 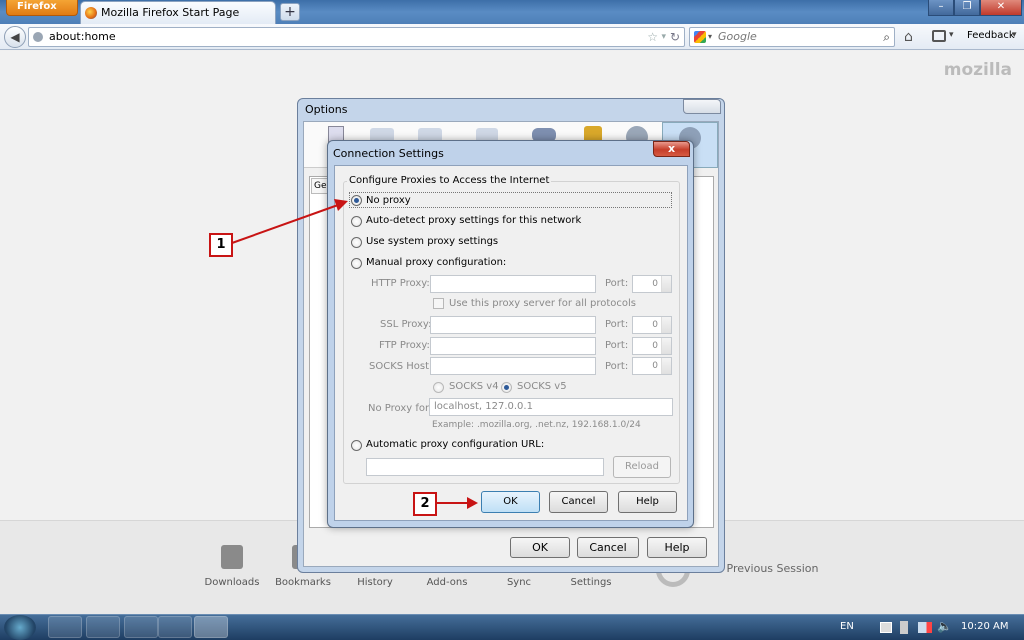 I want to click on arrow-1-line, so click(x=285, y=224).